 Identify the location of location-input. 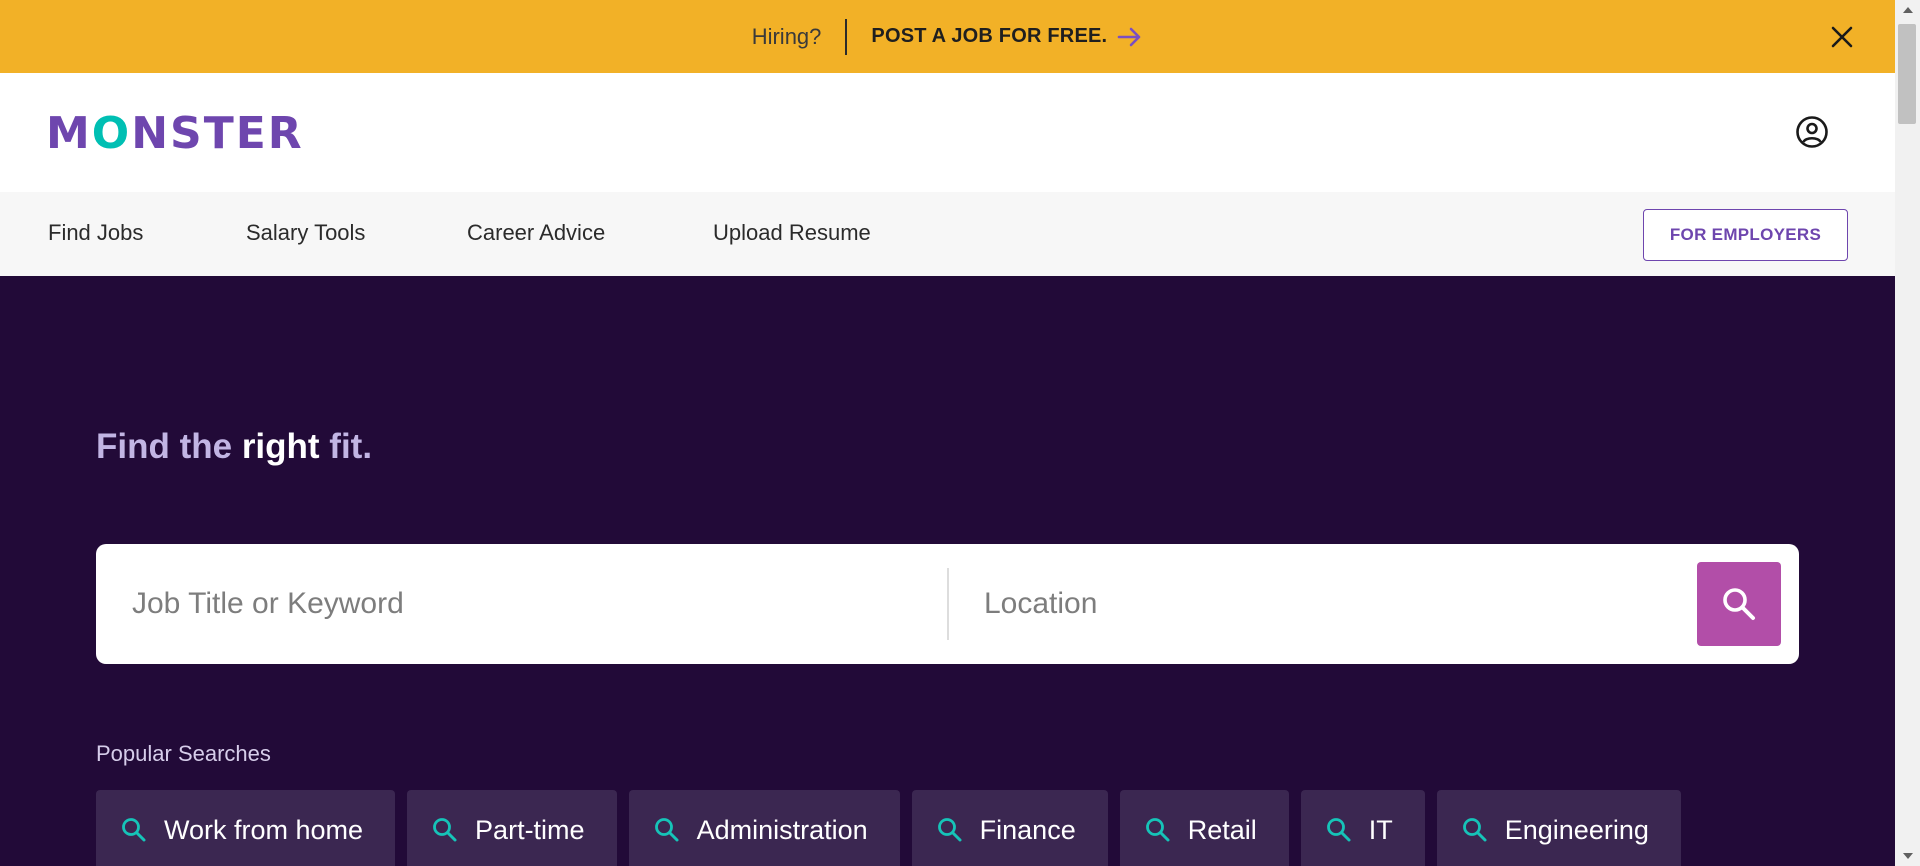
(1364, 604).